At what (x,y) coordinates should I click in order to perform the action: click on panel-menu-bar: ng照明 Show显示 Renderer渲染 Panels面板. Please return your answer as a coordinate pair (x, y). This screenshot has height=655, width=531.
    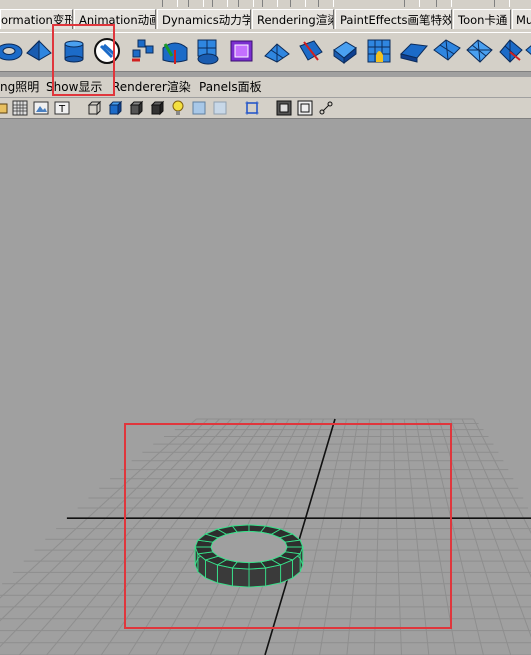
    Looking at the image, I should click on (265, 87).